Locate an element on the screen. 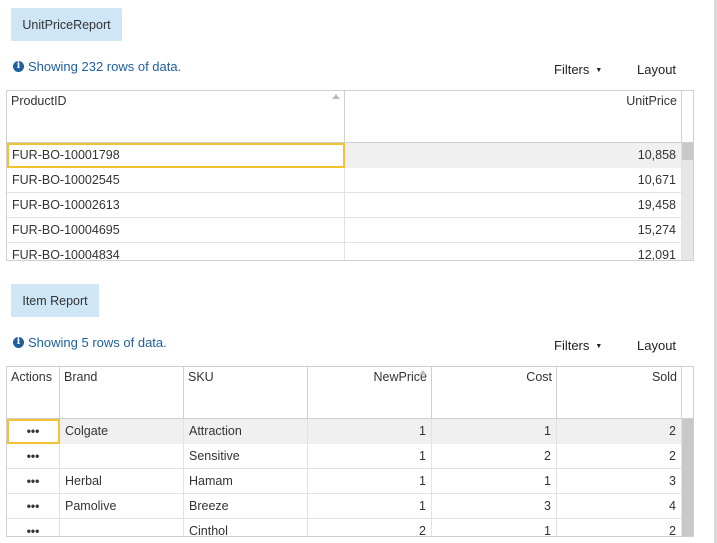 The height and width of the screenshot is (543, 717). column-header-cost: Cost is located at coordinates (494, 392).